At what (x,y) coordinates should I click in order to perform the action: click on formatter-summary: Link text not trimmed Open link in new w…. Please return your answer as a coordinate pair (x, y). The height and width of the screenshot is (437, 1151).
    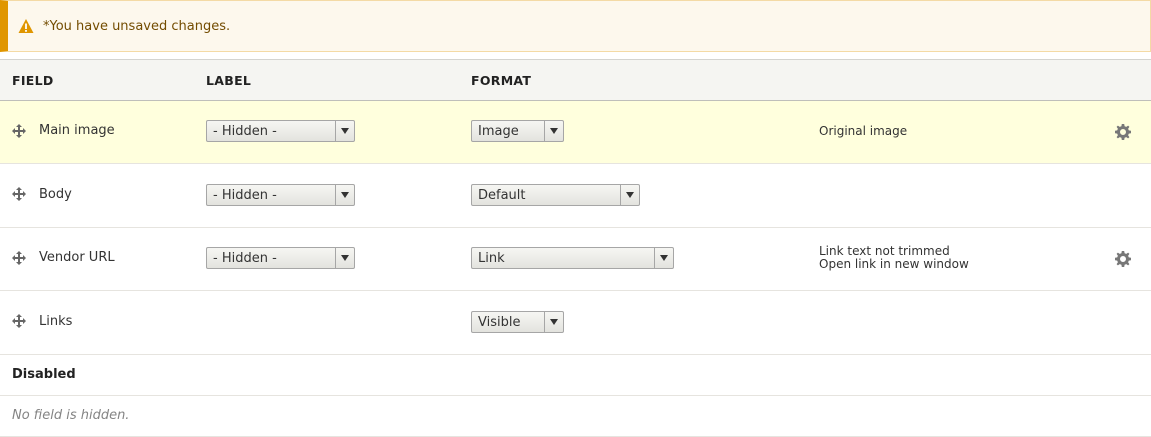
    Looking at the image, I should click on (894, 258).